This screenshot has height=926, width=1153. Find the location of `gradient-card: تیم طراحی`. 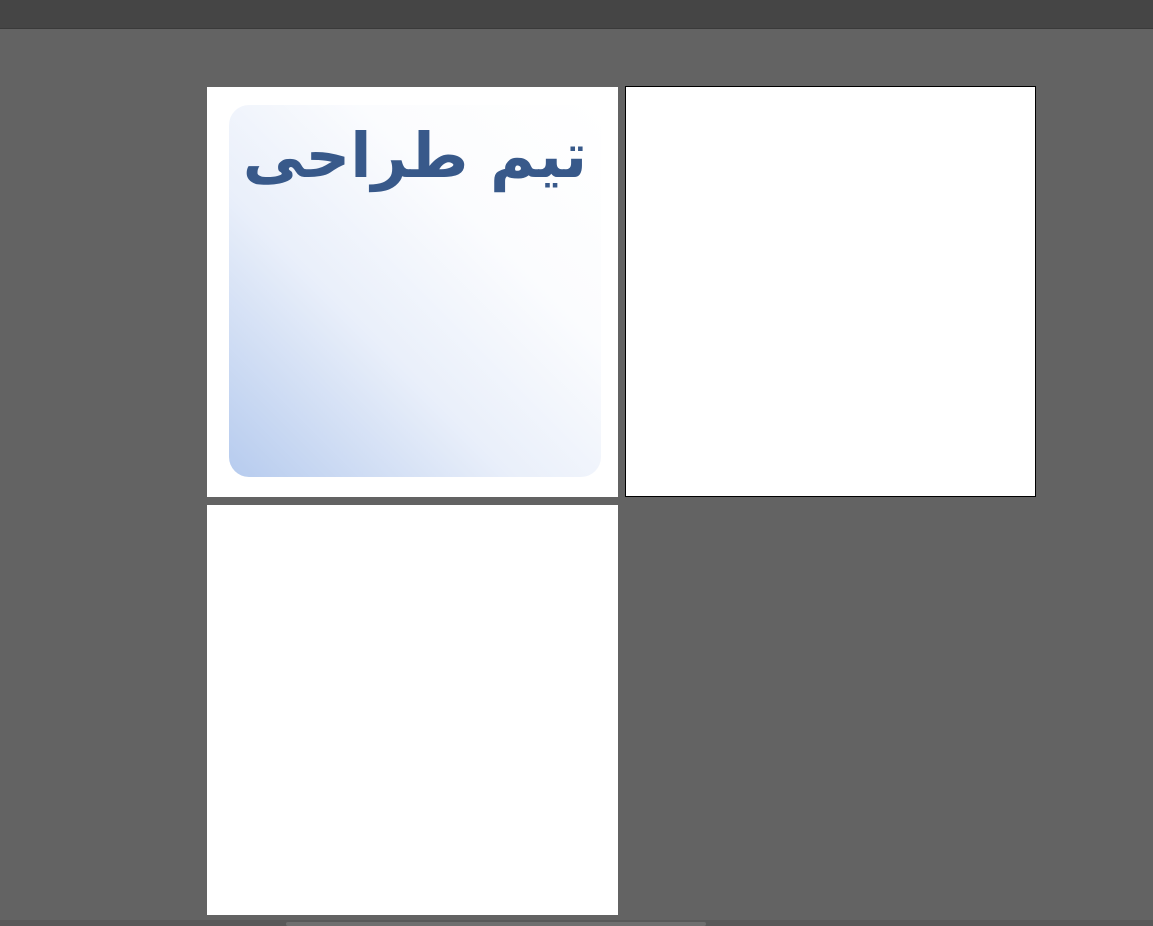

gradient-card: تیم طراحی is located at coordinates (415, 291).